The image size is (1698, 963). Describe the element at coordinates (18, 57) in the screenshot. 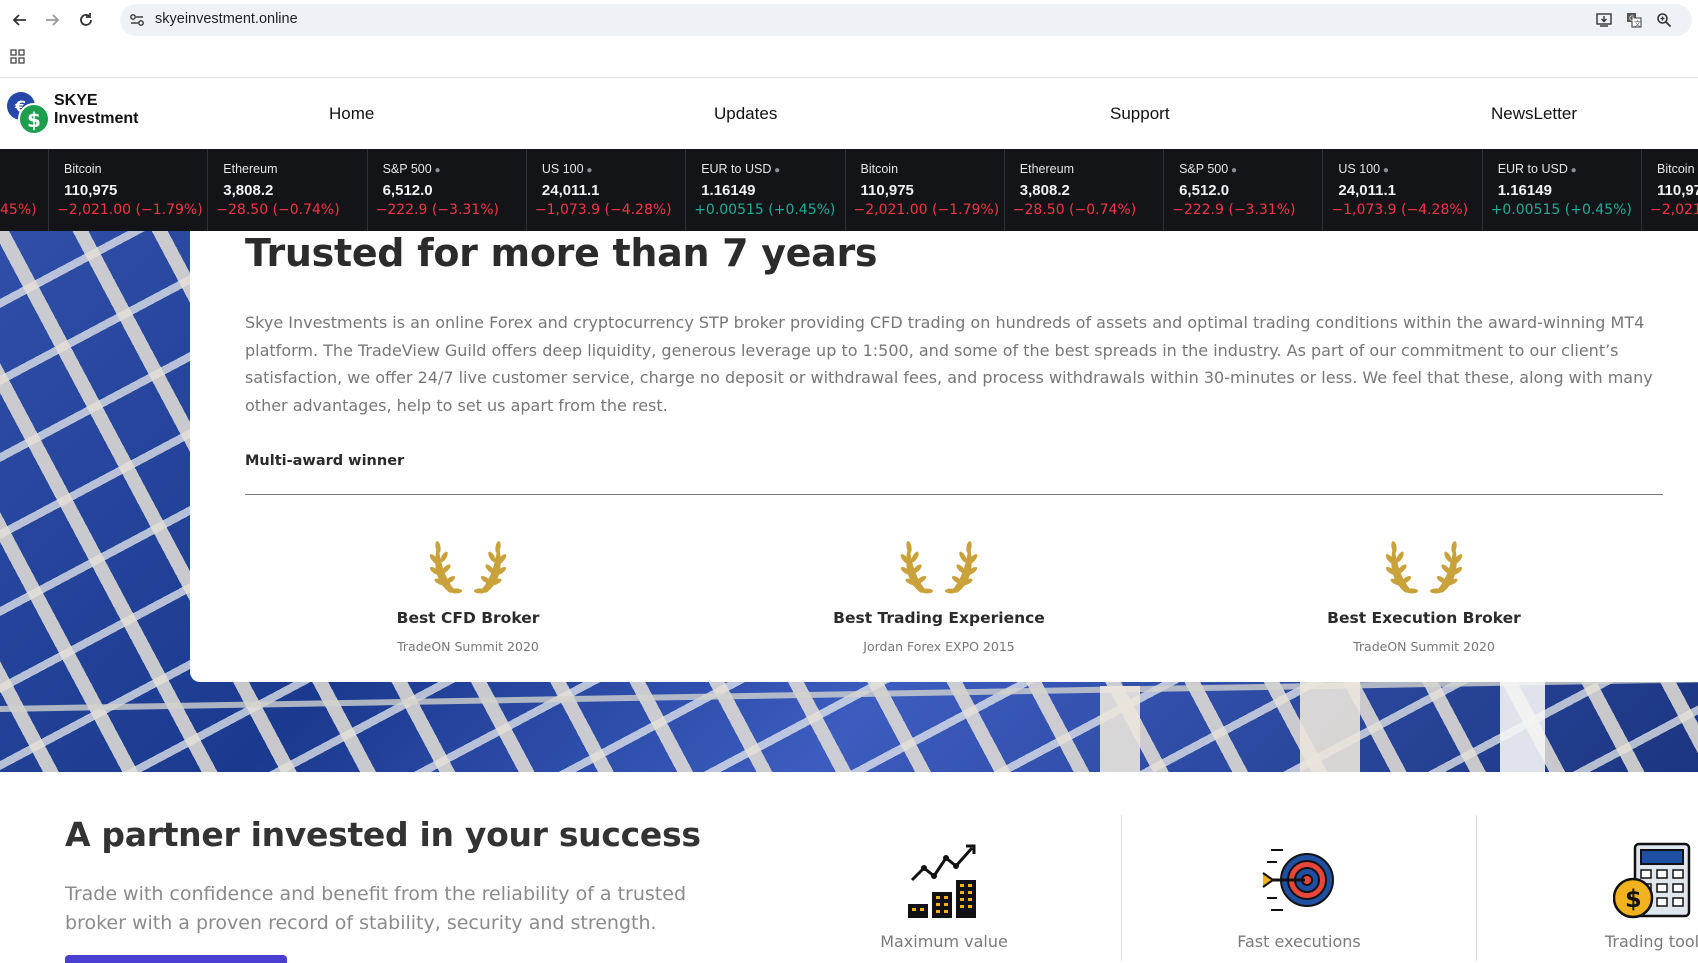

I see `apps-grid-icon` at that location.